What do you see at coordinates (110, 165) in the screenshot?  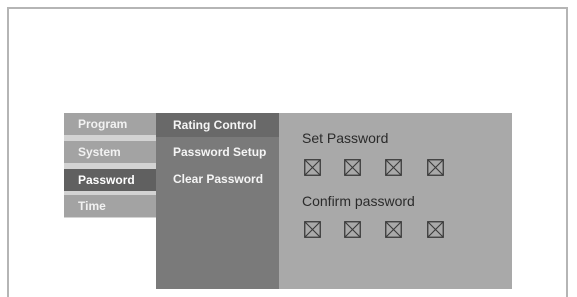 I see `main-menu: Program System Password Time` at bounding box center [110, 165].